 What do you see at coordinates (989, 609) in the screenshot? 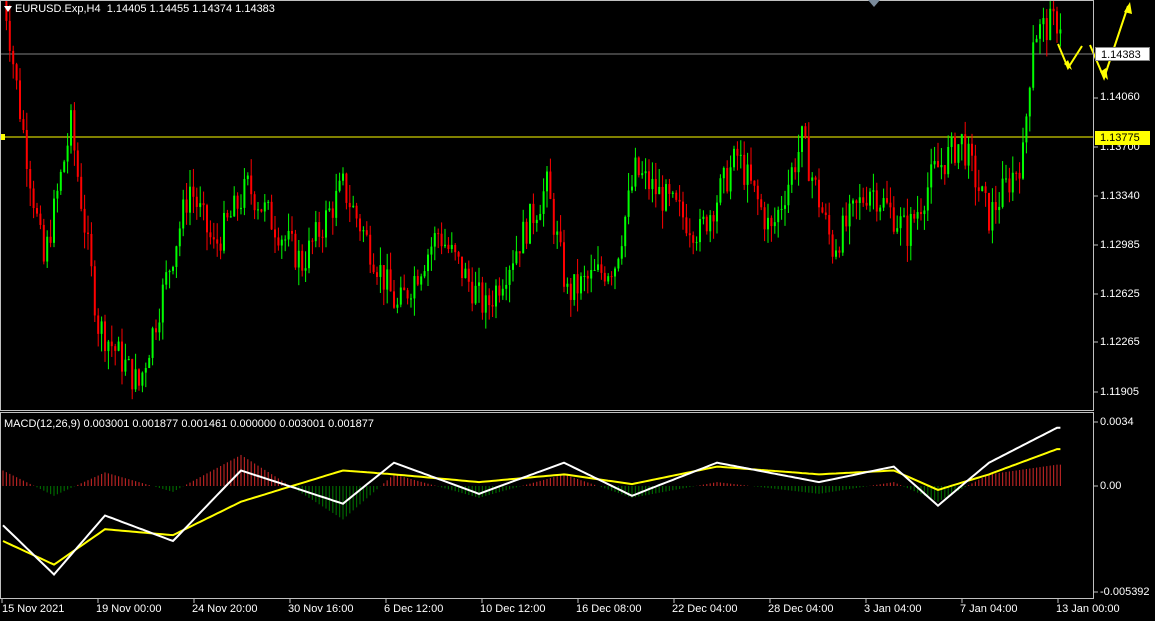
I see `time-axis-label: 7 Jan 04:00` at bounding box center [989, 609].